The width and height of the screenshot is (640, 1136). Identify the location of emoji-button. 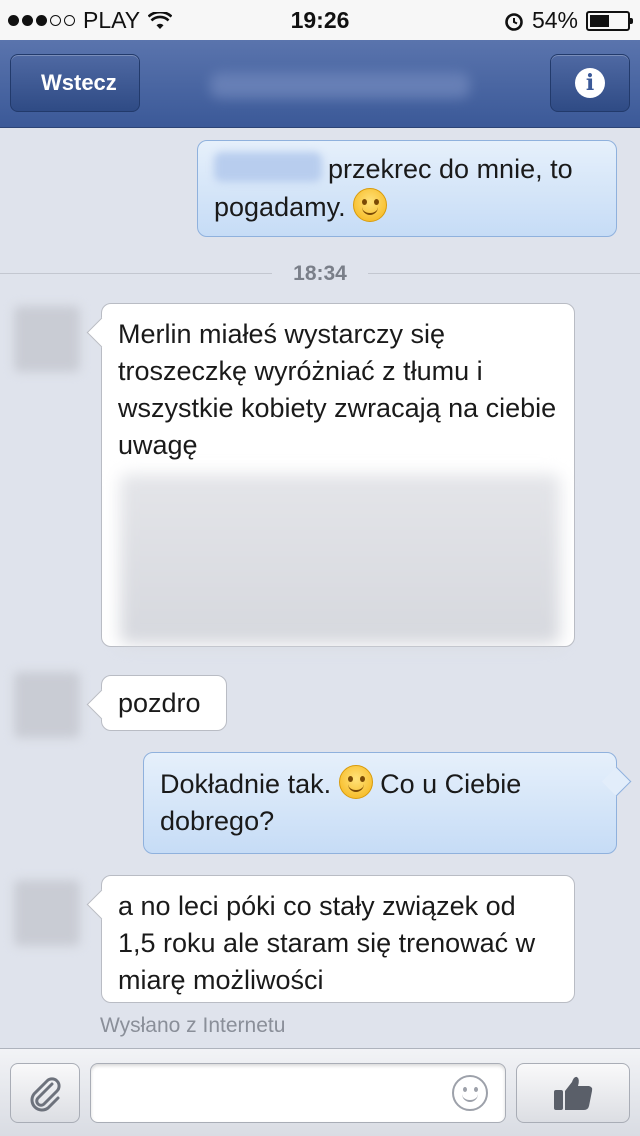
(470, 1093).